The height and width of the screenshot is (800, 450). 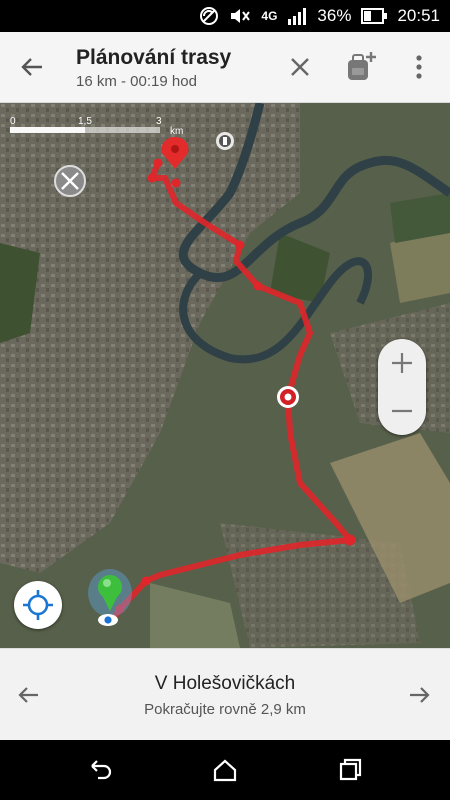 I want to click on system-recents-button, so click(x=350, y=770).